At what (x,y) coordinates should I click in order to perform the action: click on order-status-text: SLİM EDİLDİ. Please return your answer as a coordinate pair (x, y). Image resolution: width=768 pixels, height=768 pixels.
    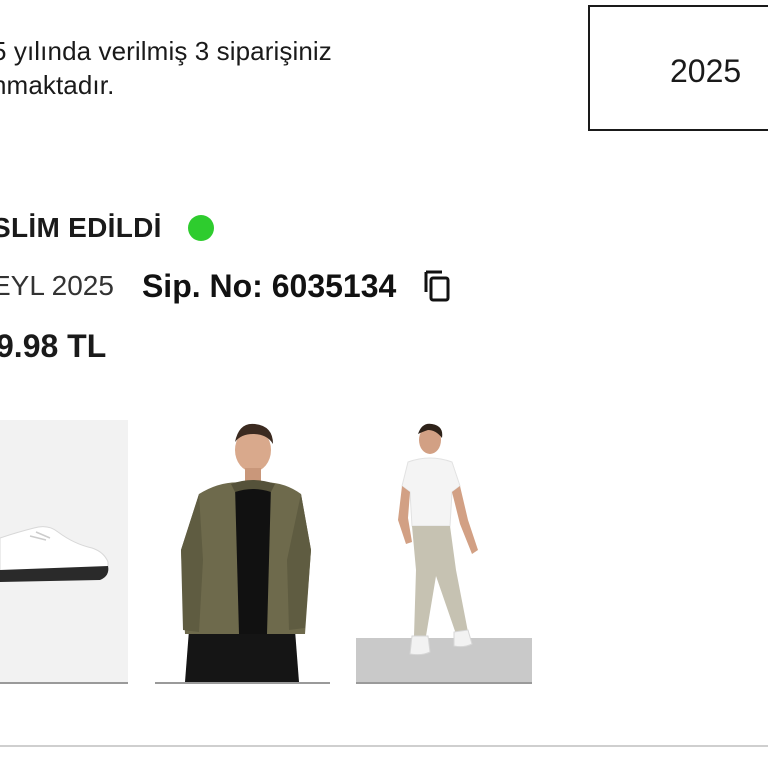
    Looking at the image, I should click on (81, 227).